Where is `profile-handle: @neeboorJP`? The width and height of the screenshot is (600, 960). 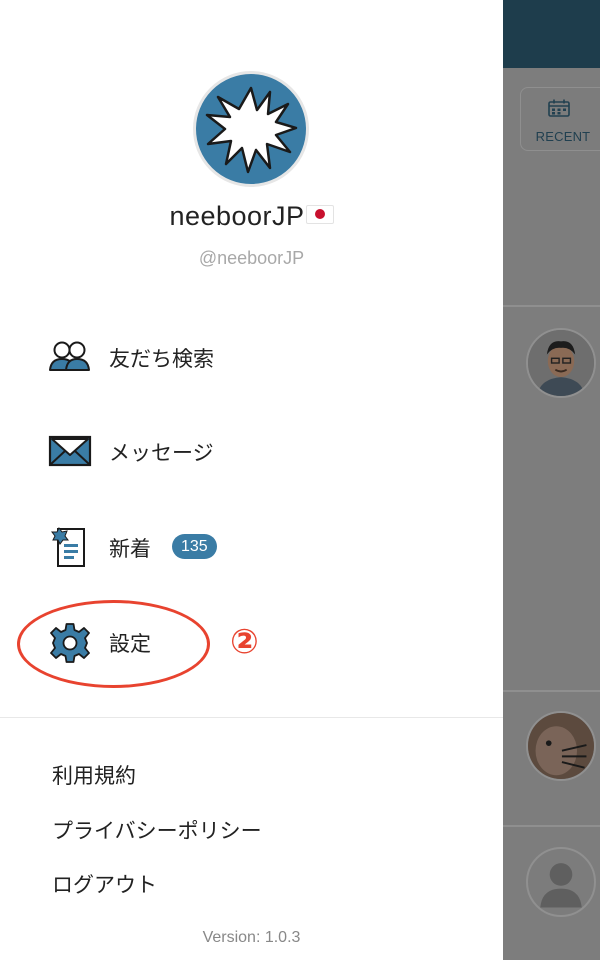 profile-handle: @neeboorJP is located at coordinates (251, 258).